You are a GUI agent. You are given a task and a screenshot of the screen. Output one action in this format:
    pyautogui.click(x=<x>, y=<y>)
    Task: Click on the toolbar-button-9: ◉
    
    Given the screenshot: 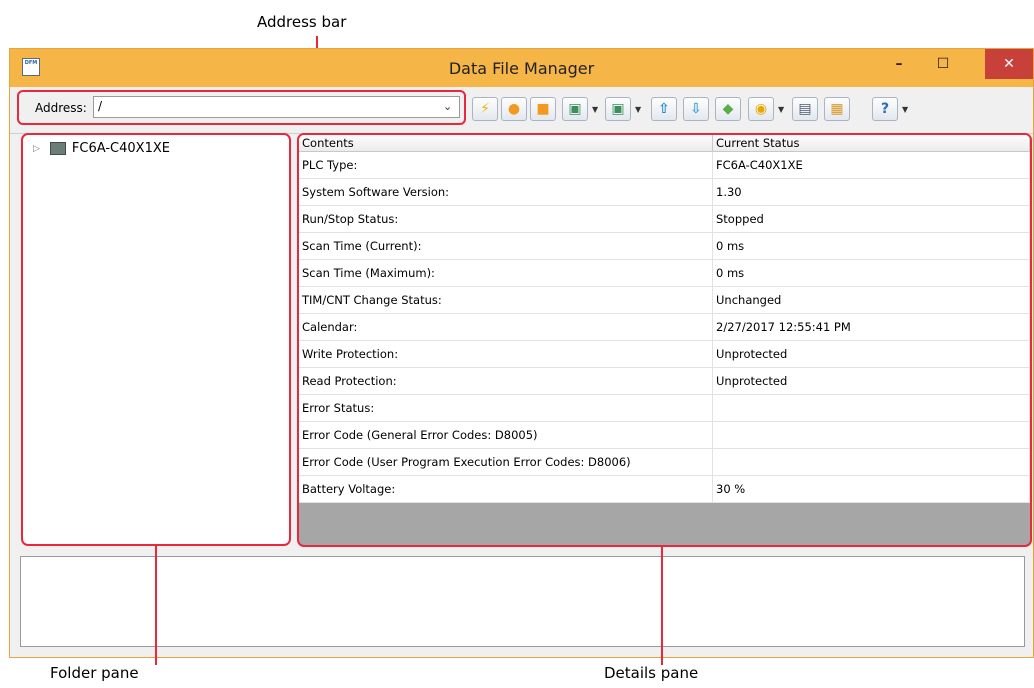 What is the action you would take?
    pyautogui.click(x=761, y=109)
    